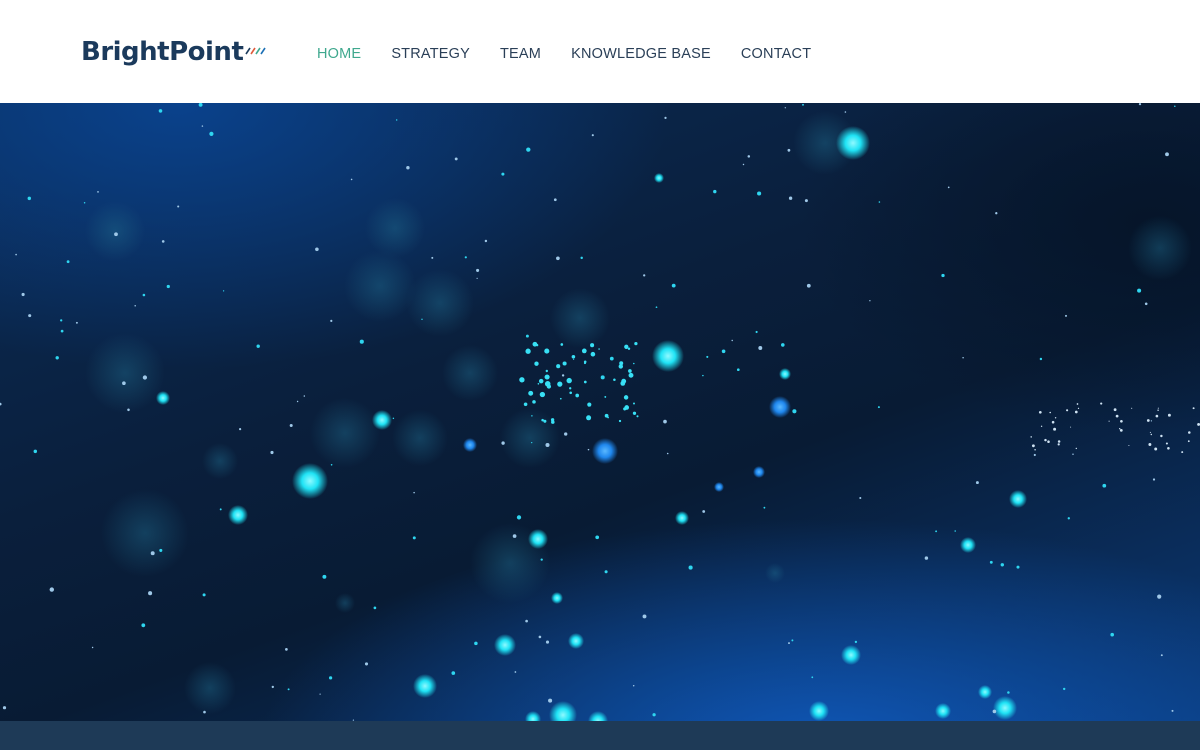  Describe the element at coordinates (641, 54) in the screenshot. I see `nav-knowledge-base: KNOWLEDGE BASE` at that location.